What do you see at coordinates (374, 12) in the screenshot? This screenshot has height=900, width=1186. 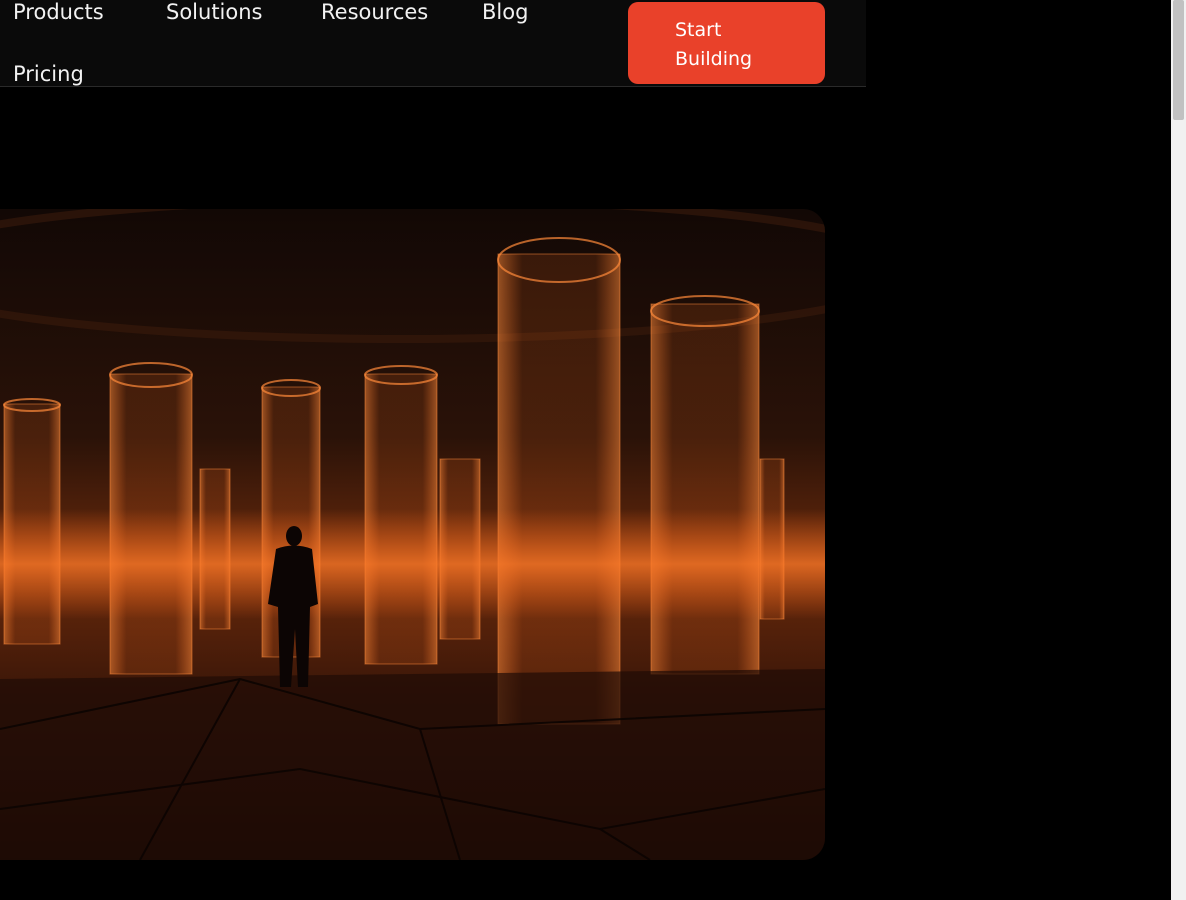 I see `nav-link-resources: Resources` at bounding box center [374, 12].